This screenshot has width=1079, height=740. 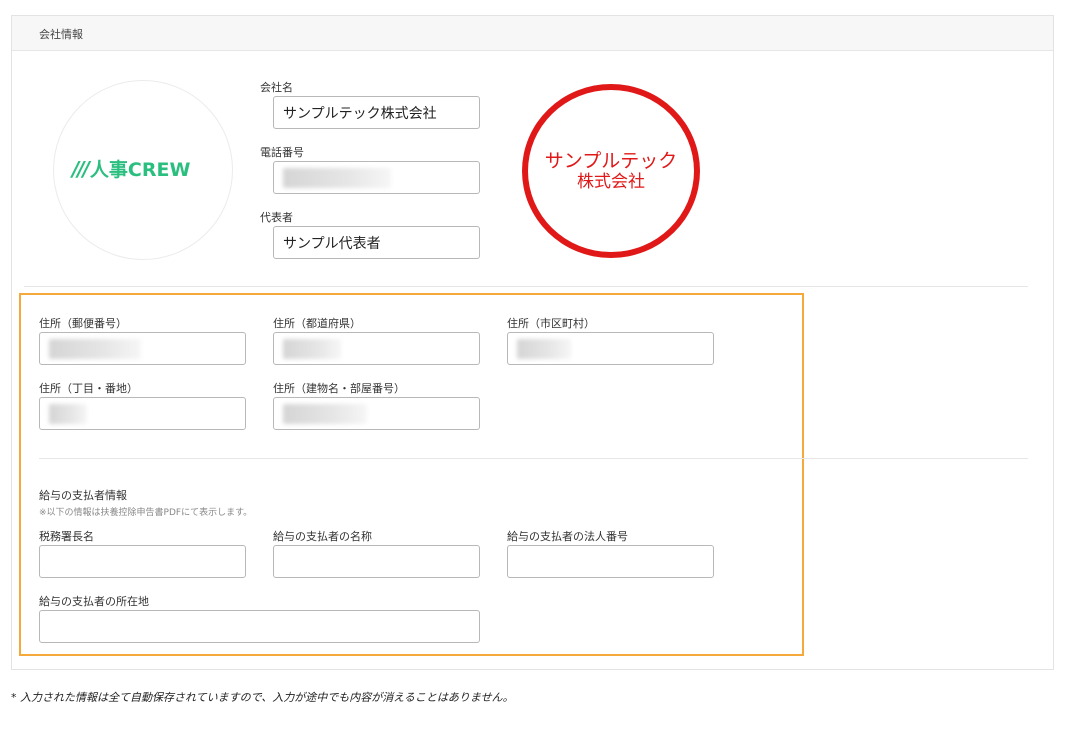 I want to click on company-logo: /// 人事CREW, so click(x=131, y=168).